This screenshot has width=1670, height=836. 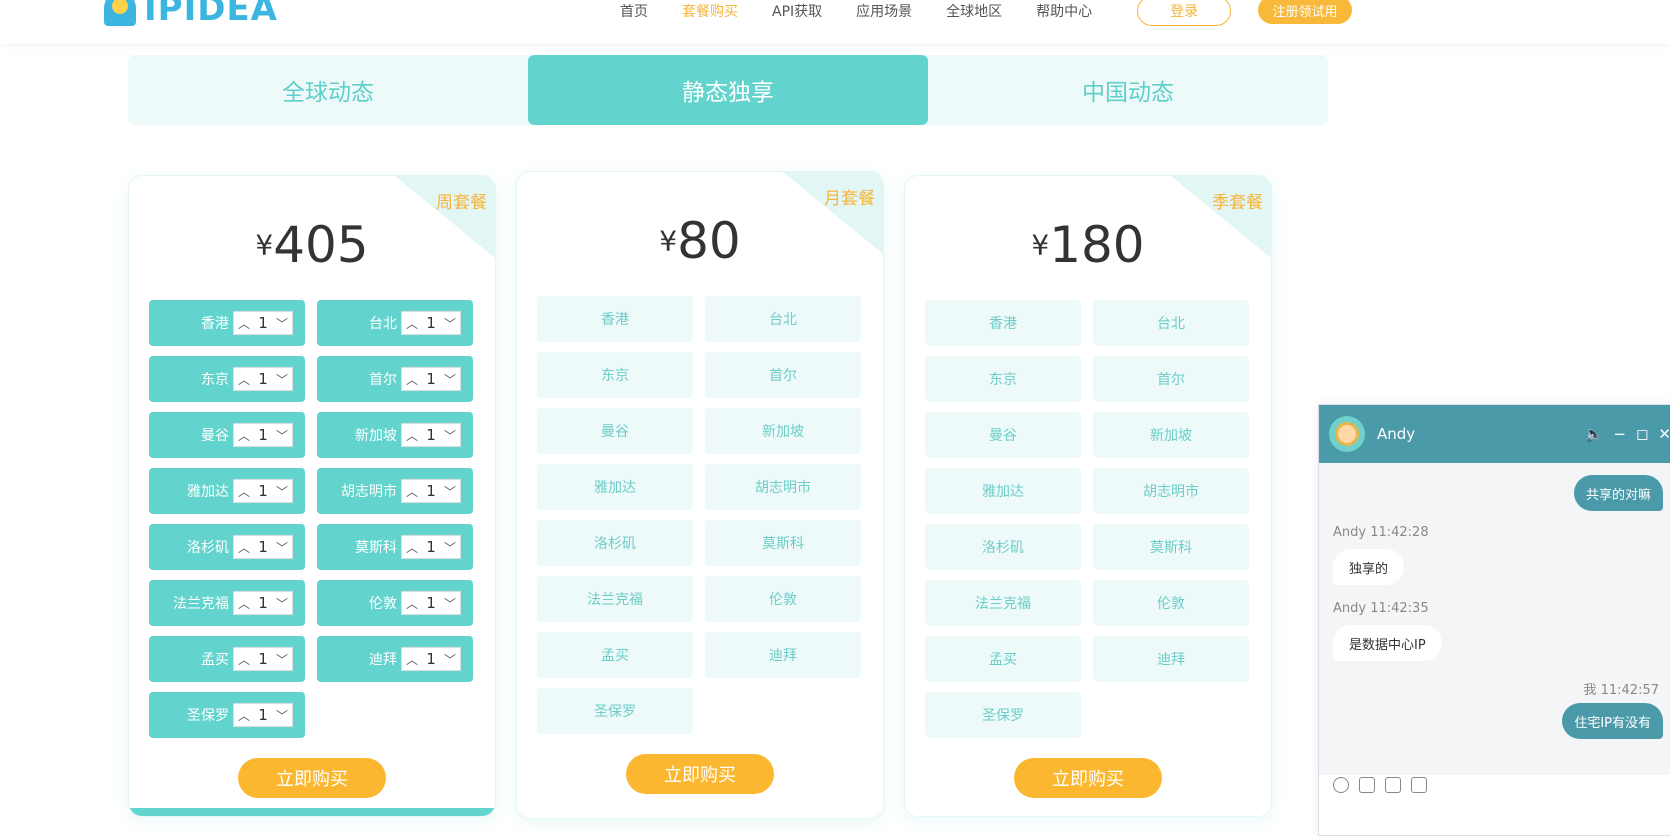 I want to click on city-option: 圣保罗 ︿ 1 ﹀, so click(x=227, y=715).